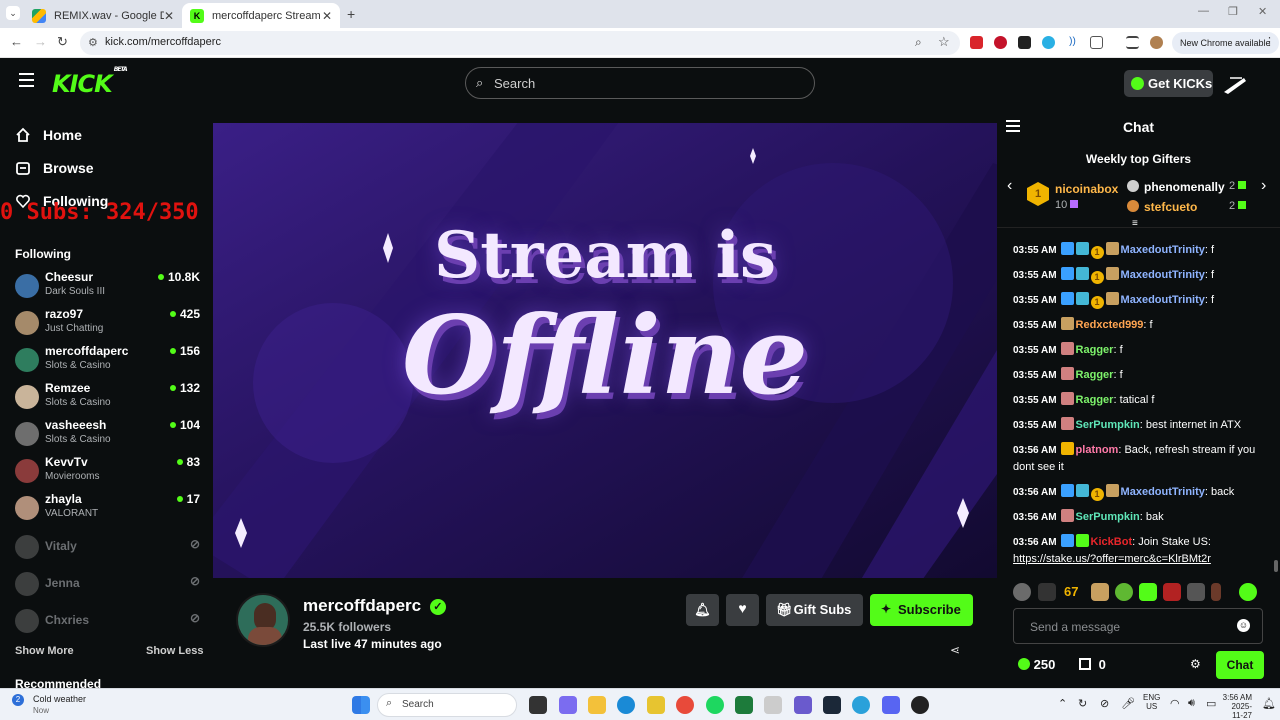 Image resolution: width=1280 pixels, height=720 pixels. I want to click on notifications-bell-icon: 🔔︎, so click(1269, 703).